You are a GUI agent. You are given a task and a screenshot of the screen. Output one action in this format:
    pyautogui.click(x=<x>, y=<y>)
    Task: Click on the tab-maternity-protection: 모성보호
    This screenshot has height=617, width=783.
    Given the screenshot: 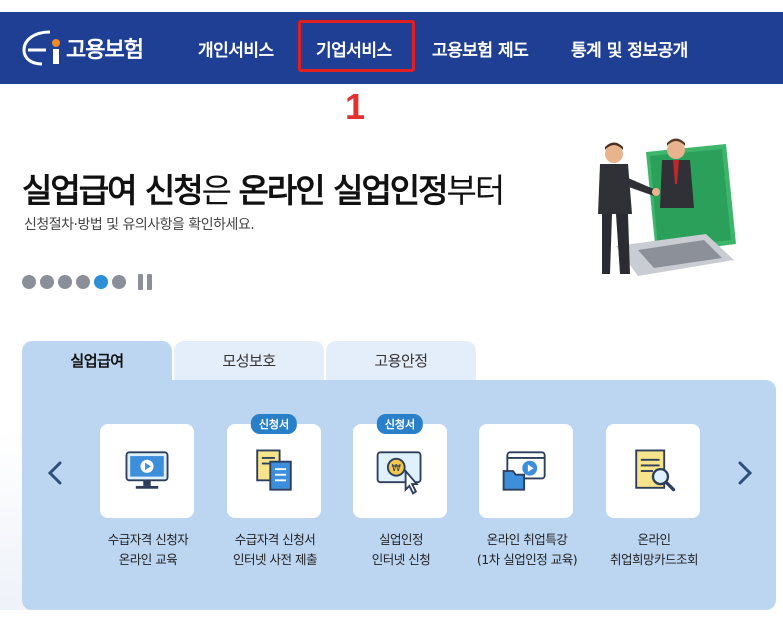 What is the action you would take?
    pyautogui.click(x=249, y=361)
    